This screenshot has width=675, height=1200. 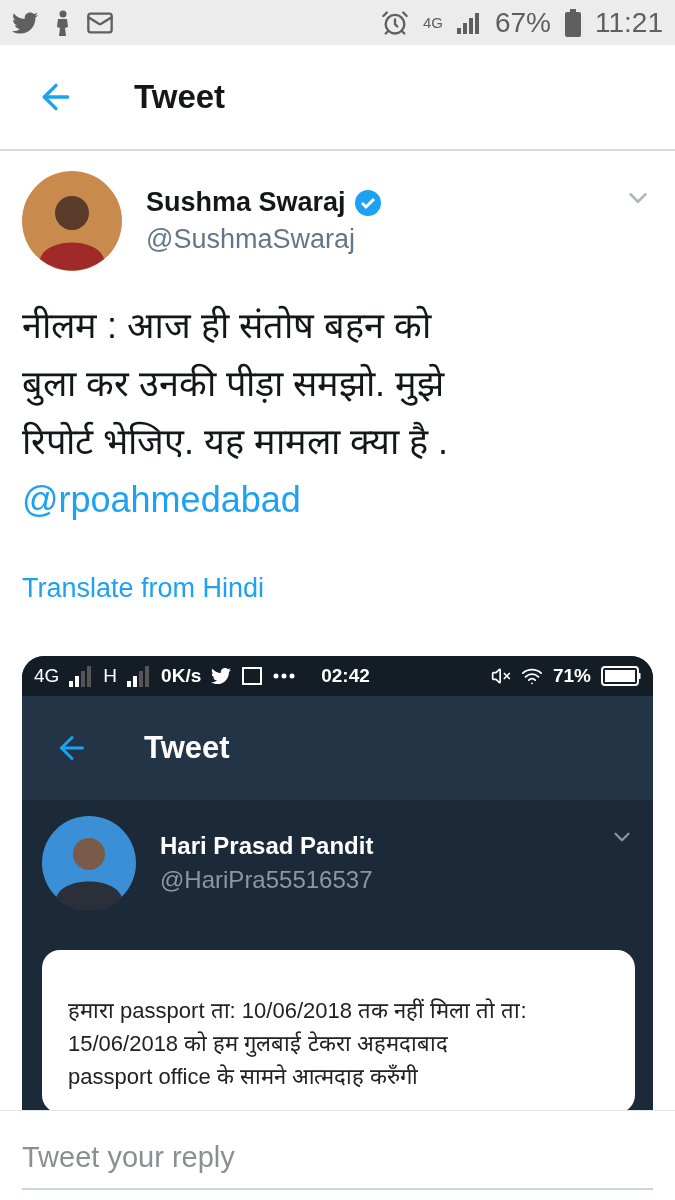 What do you see at coordinates (110, 676) in the screenshot?
I see `network-type: H` at bounding box center [110, 676].